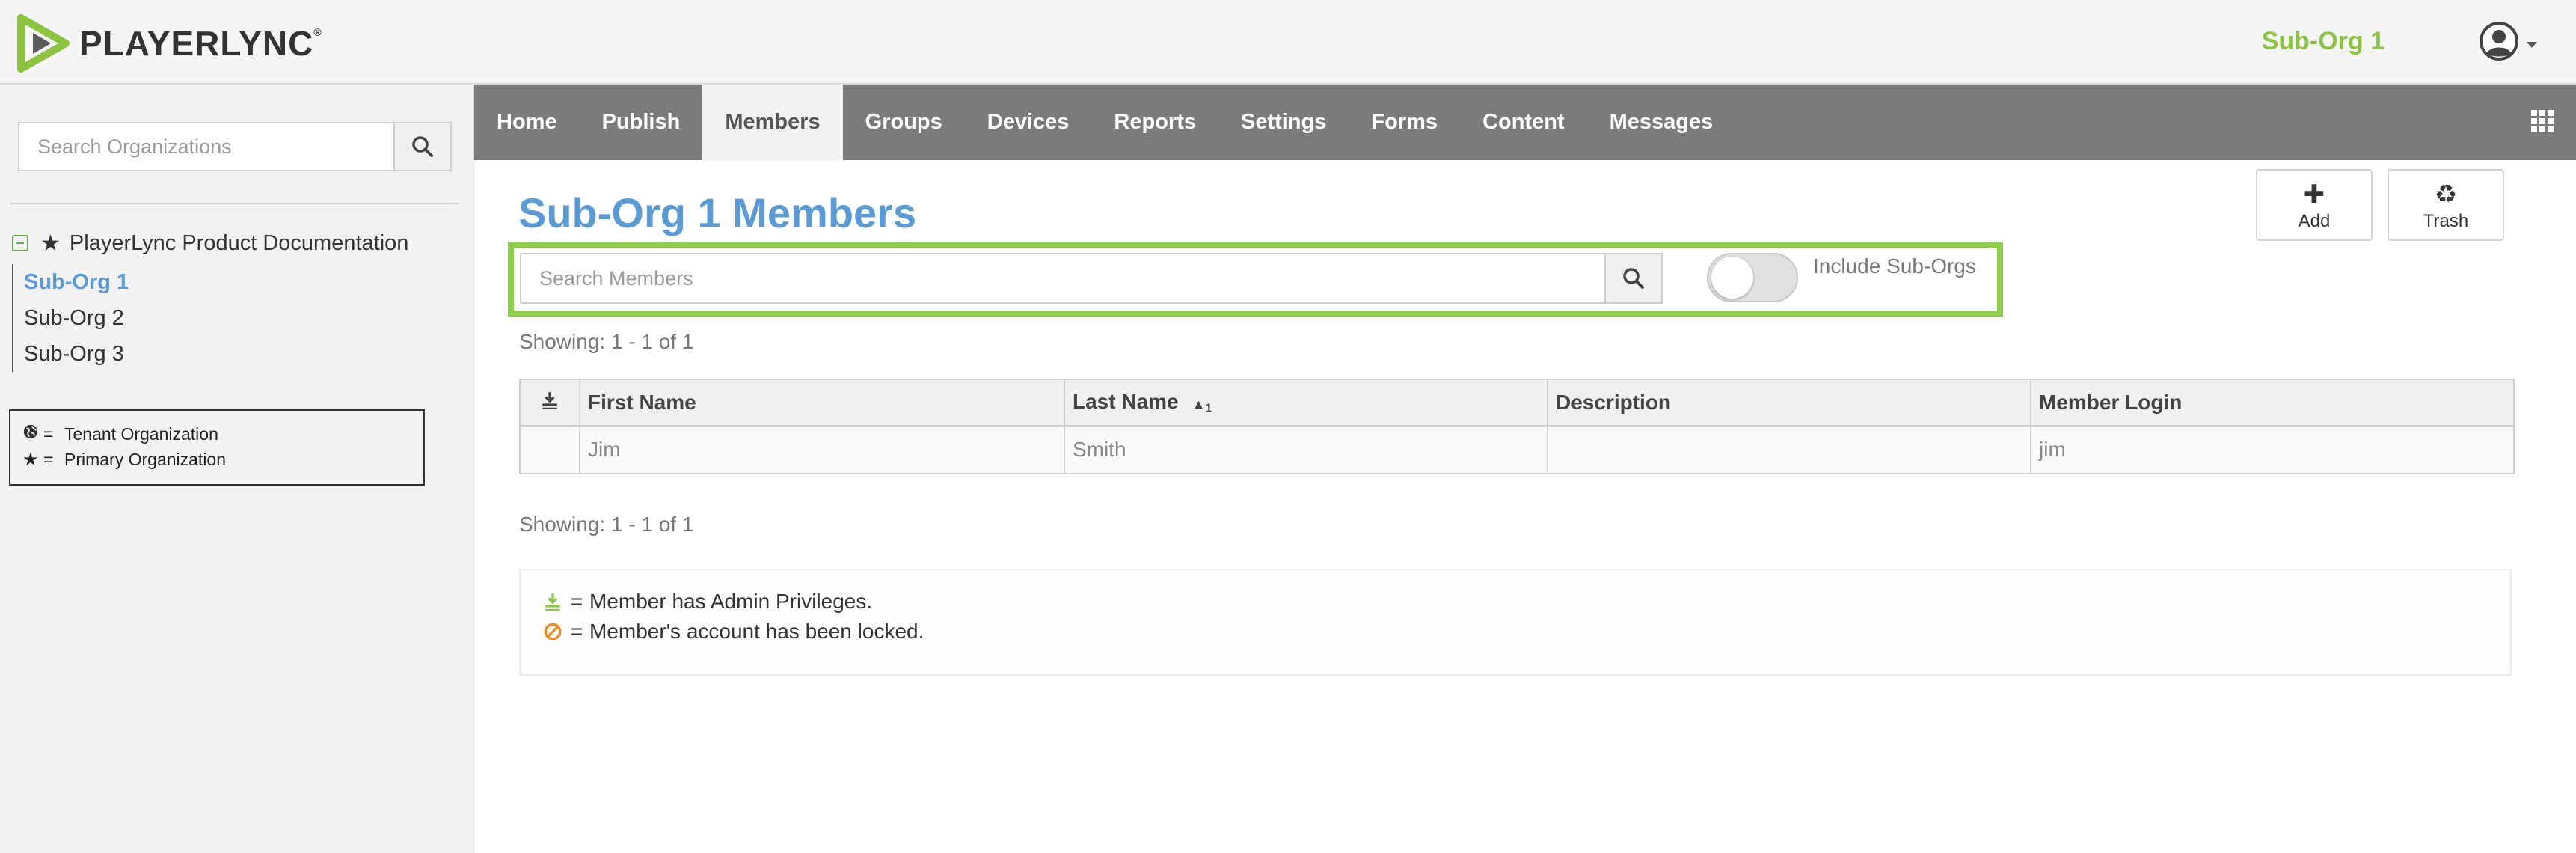 The height and width of the screenshot is (853, 2576). I want to click on playerlync-logo: PLAYERLYNC®, so click(169, 43).